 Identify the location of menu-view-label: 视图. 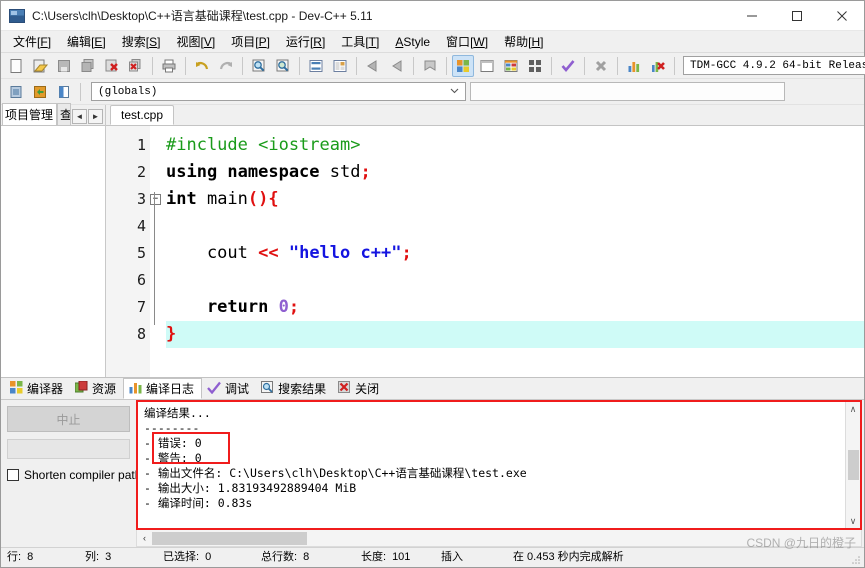
(188, 42).